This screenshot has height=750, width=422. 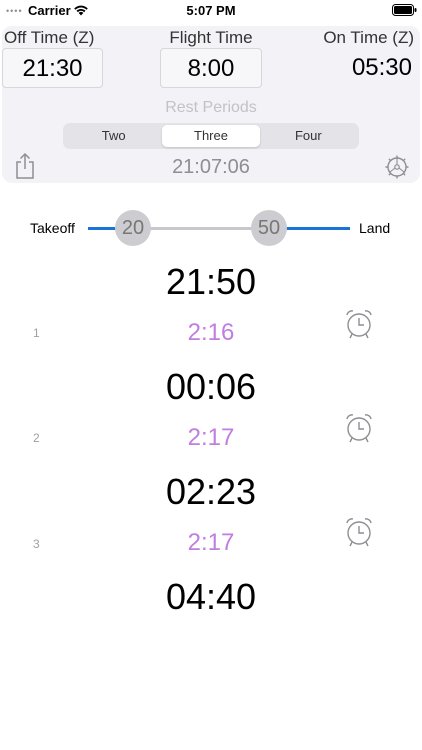 I want to click on rest-option-four: Four, so click(x=308, y=136).